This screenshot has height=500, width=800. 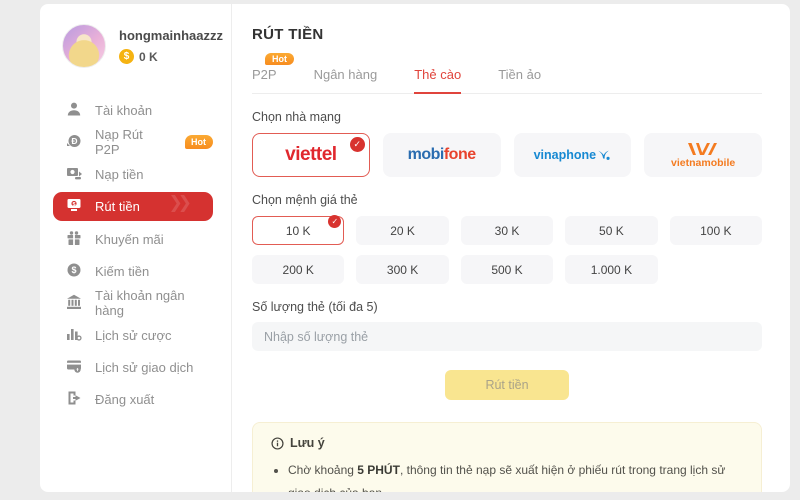 I want to click on user-icon, so click(x=74, y=110).